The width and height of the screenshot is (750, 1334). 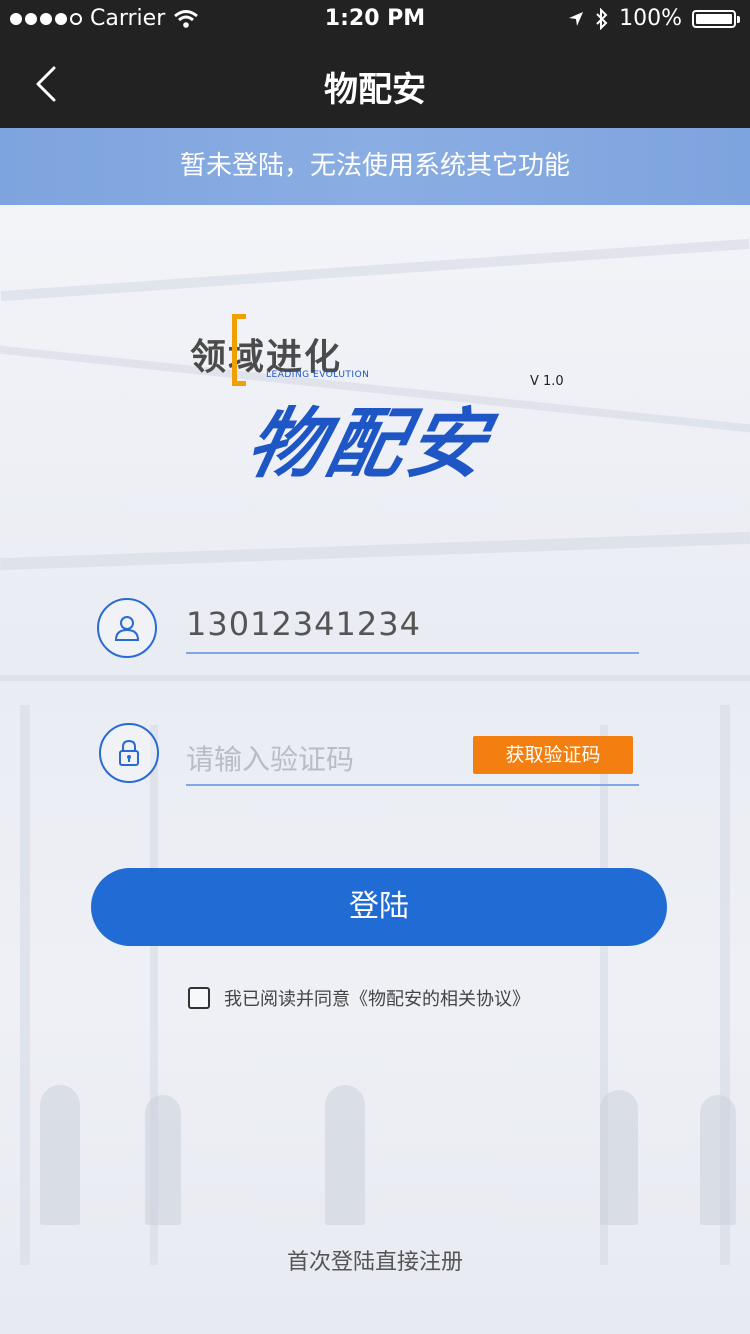 I want to click on phone-underline, so click(x=412, y=653).